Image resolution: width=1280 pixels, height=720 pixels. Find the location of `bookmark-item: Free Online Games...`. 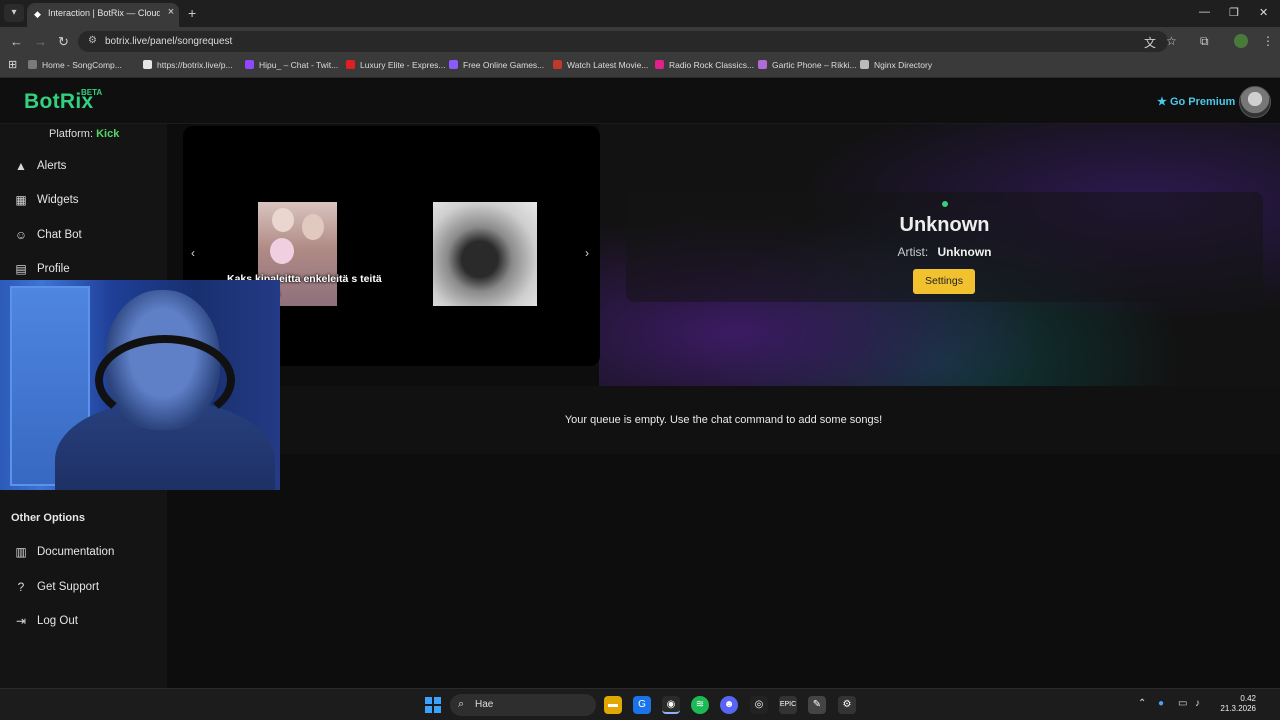

bookmark-item: Free Online Games... is located at coordinates (496, 65).